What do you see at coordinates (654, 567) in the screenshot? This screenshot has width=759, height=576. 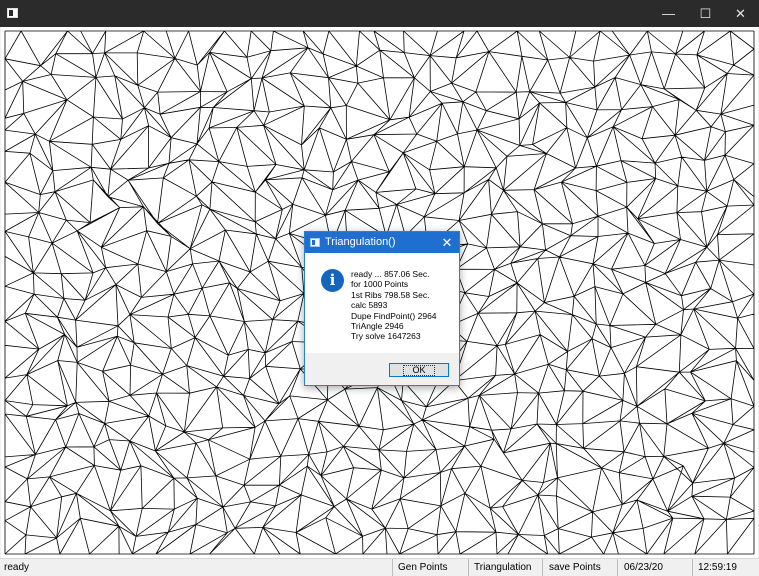 I see `date-status: 06/23/20` at bounding box center [654, 567].